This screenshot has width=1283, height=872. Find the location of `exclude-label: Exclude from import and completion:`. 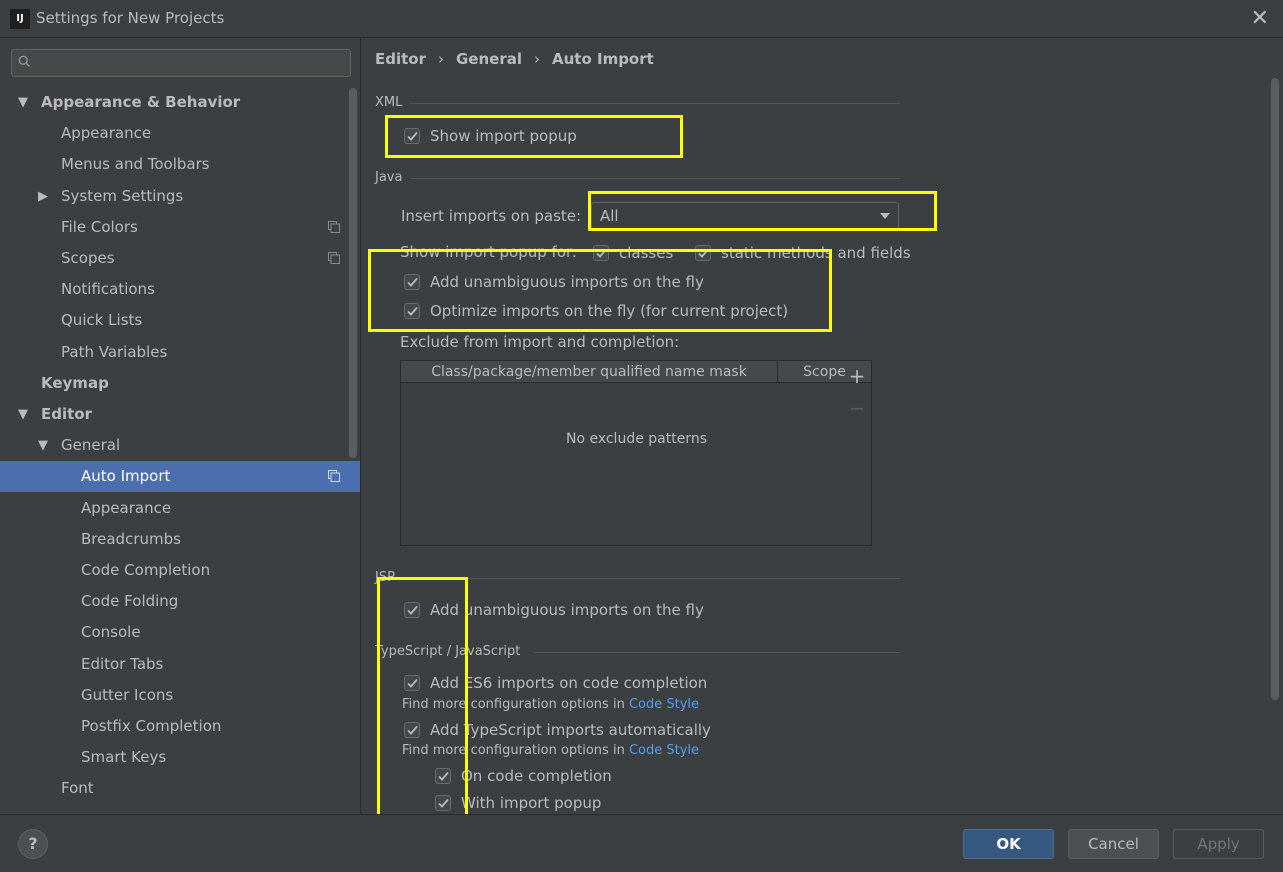

exclude-label: Exclude from import and completion: is located at coordinates (540, 342).